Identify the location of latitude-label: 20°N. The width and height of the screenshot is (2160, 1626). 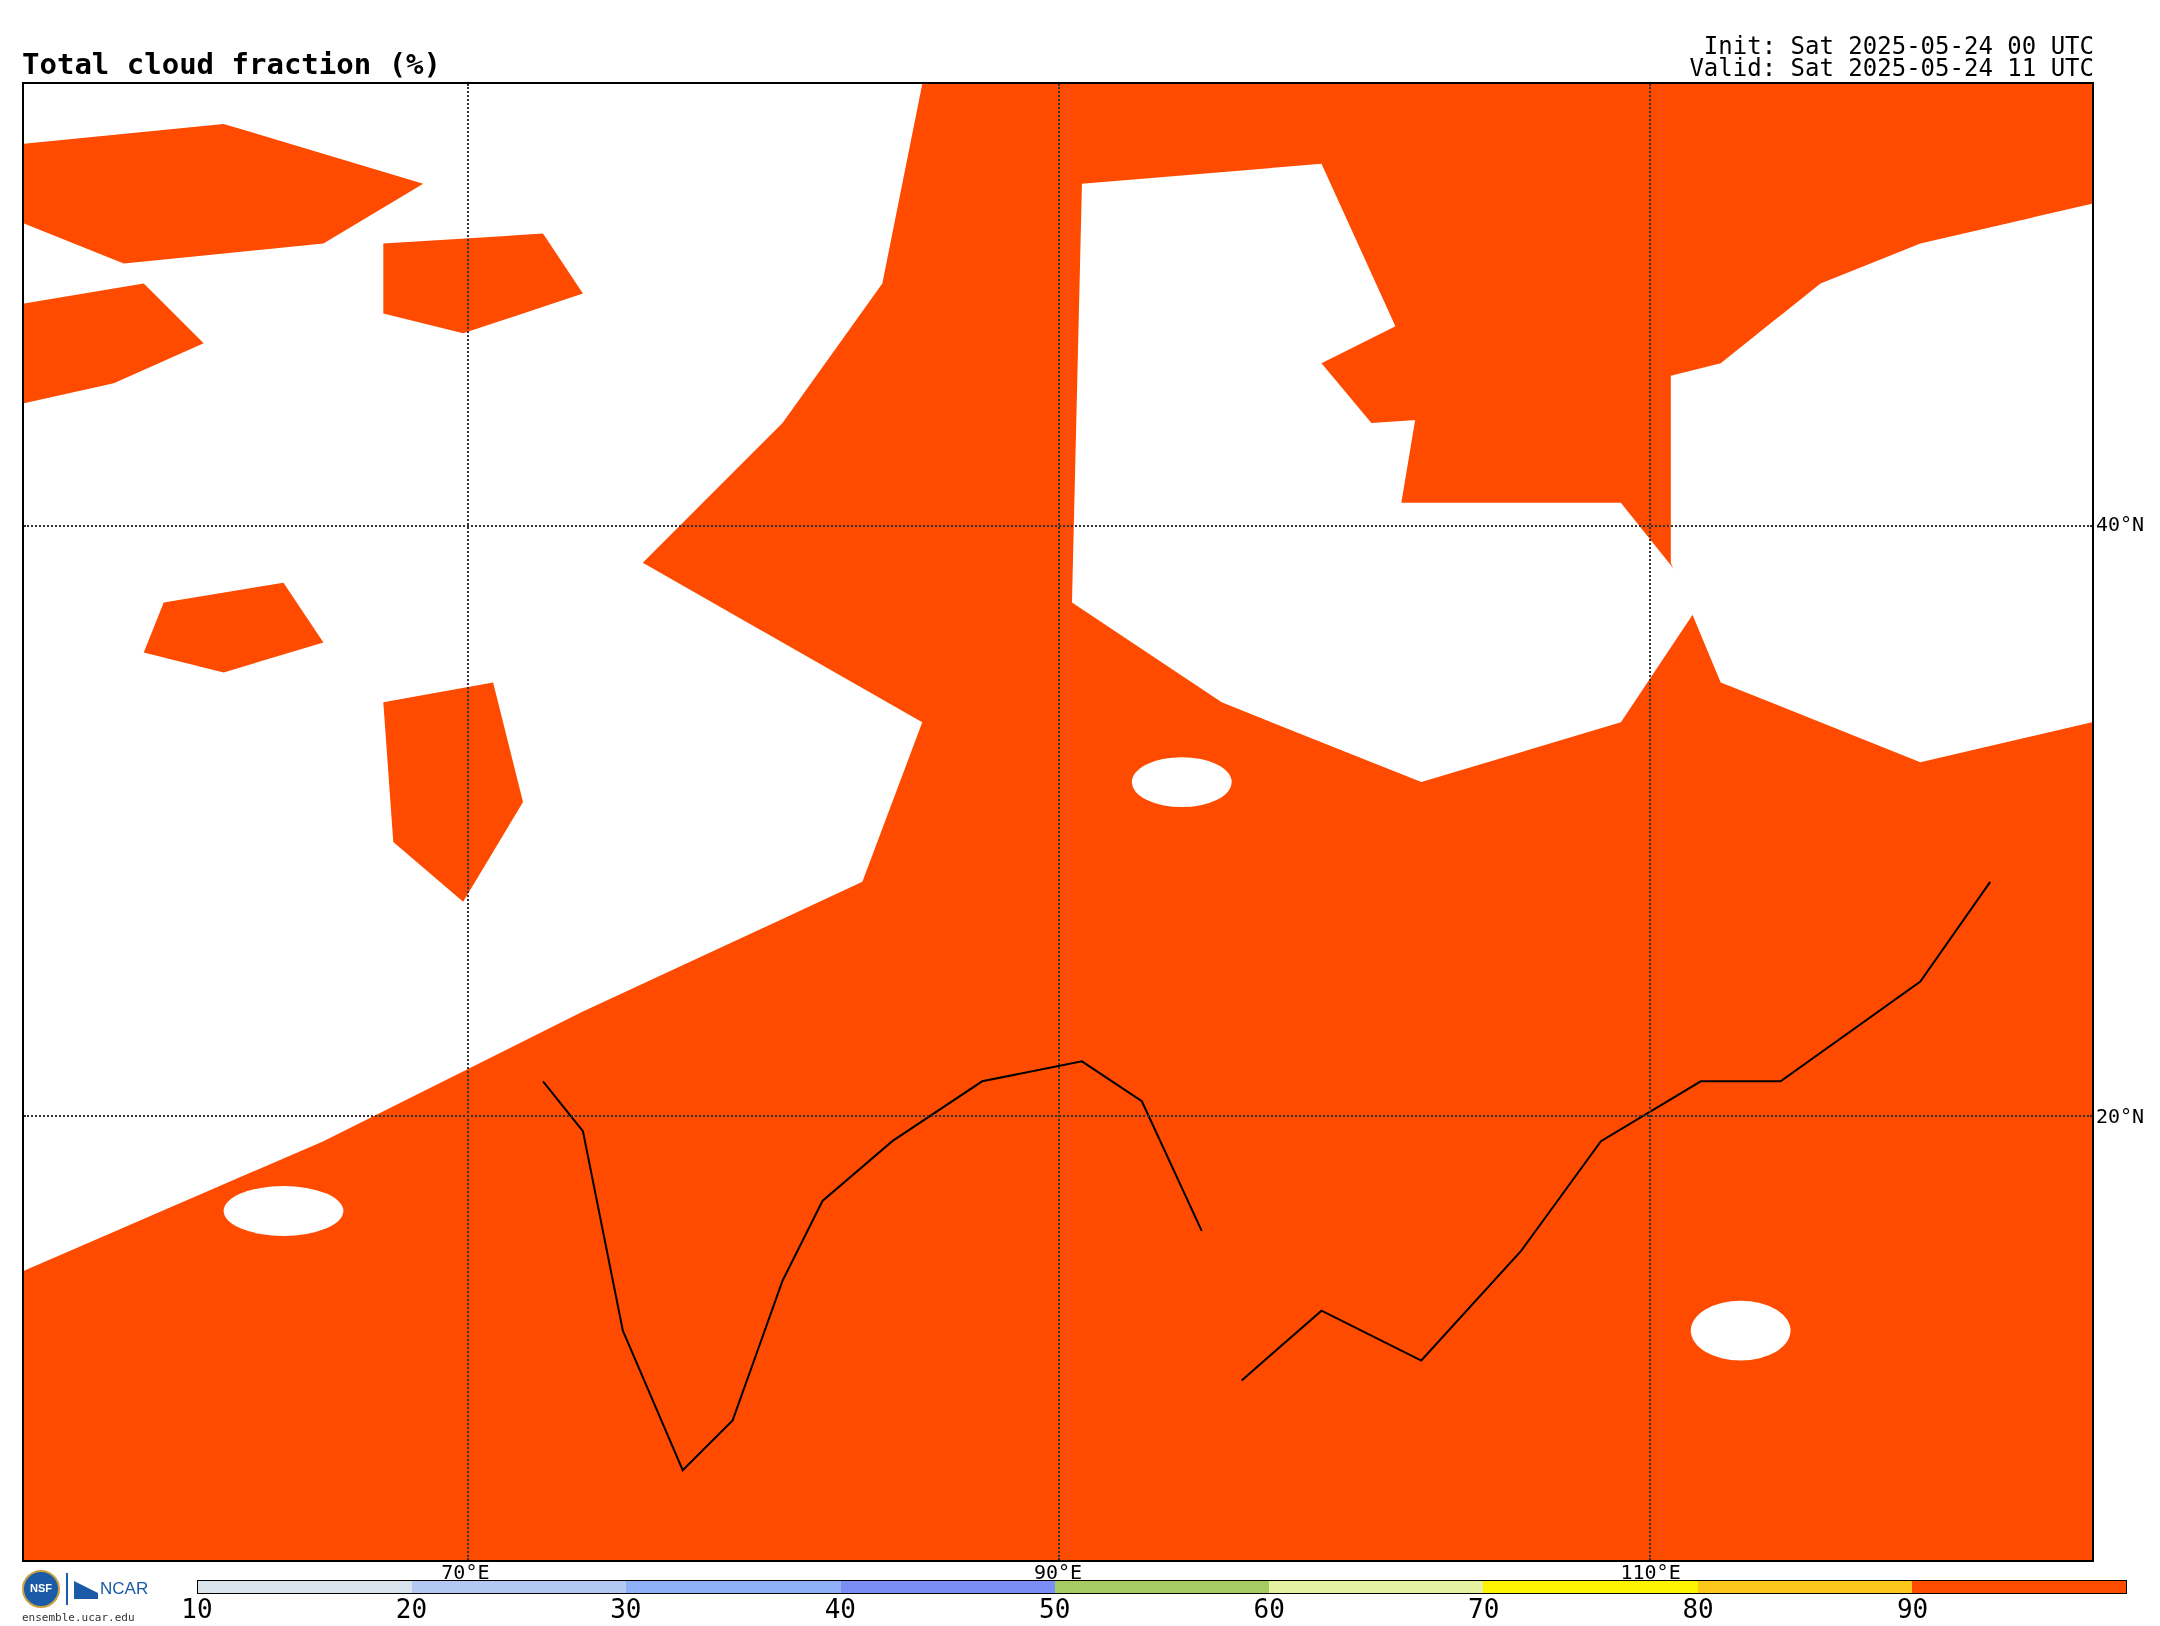
(2120, 1116).